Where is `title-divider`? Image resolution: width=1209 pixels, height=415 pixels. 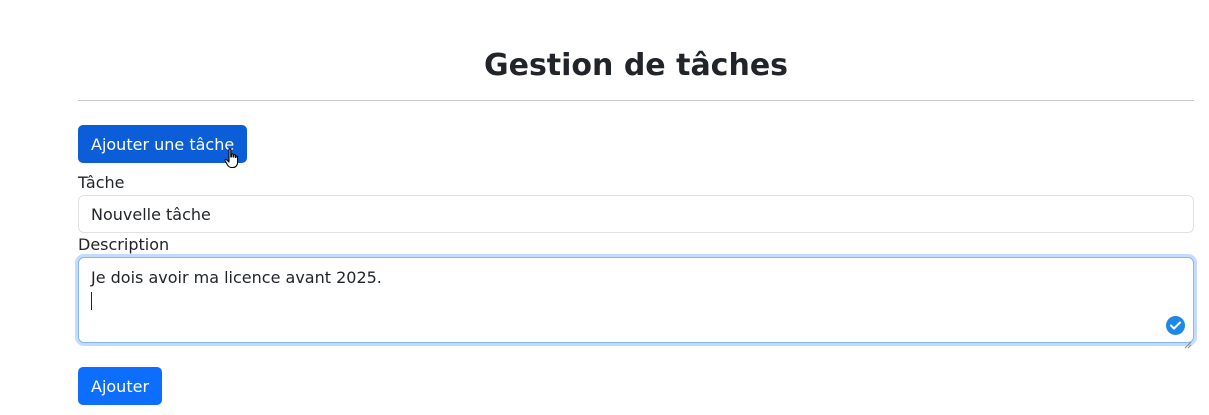 title-divider is located at coordinates (636, 100).